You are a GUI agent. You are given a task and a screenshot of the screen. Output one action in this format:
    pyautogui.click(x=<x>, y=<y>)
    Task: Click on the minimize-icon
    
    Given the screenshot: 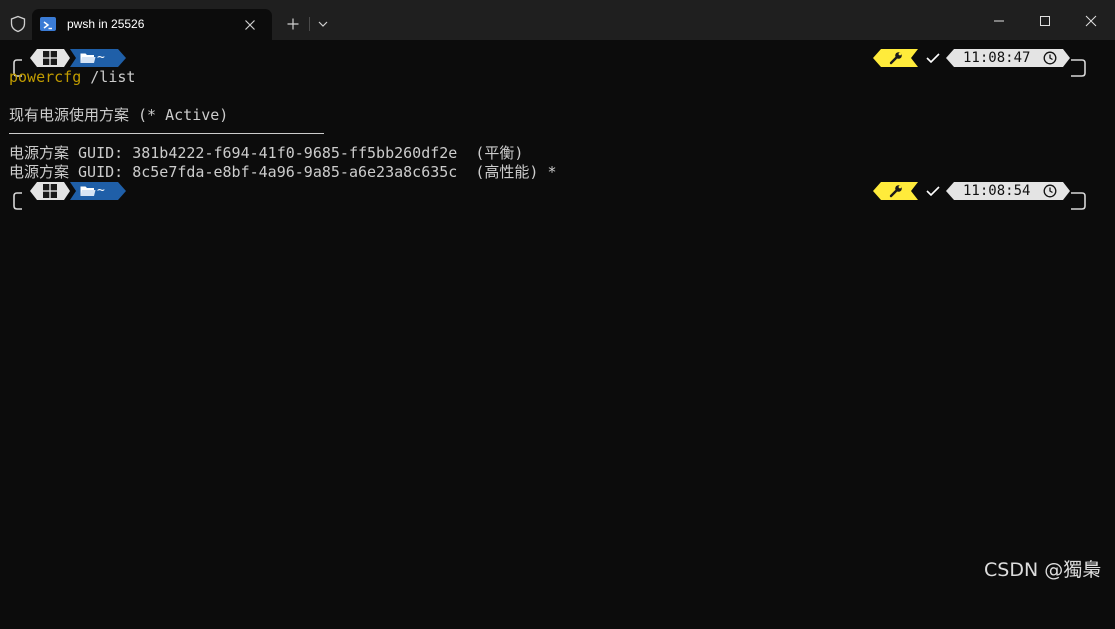 What is the action you would take?
    pyautogui.click(x=999, y=21)
    